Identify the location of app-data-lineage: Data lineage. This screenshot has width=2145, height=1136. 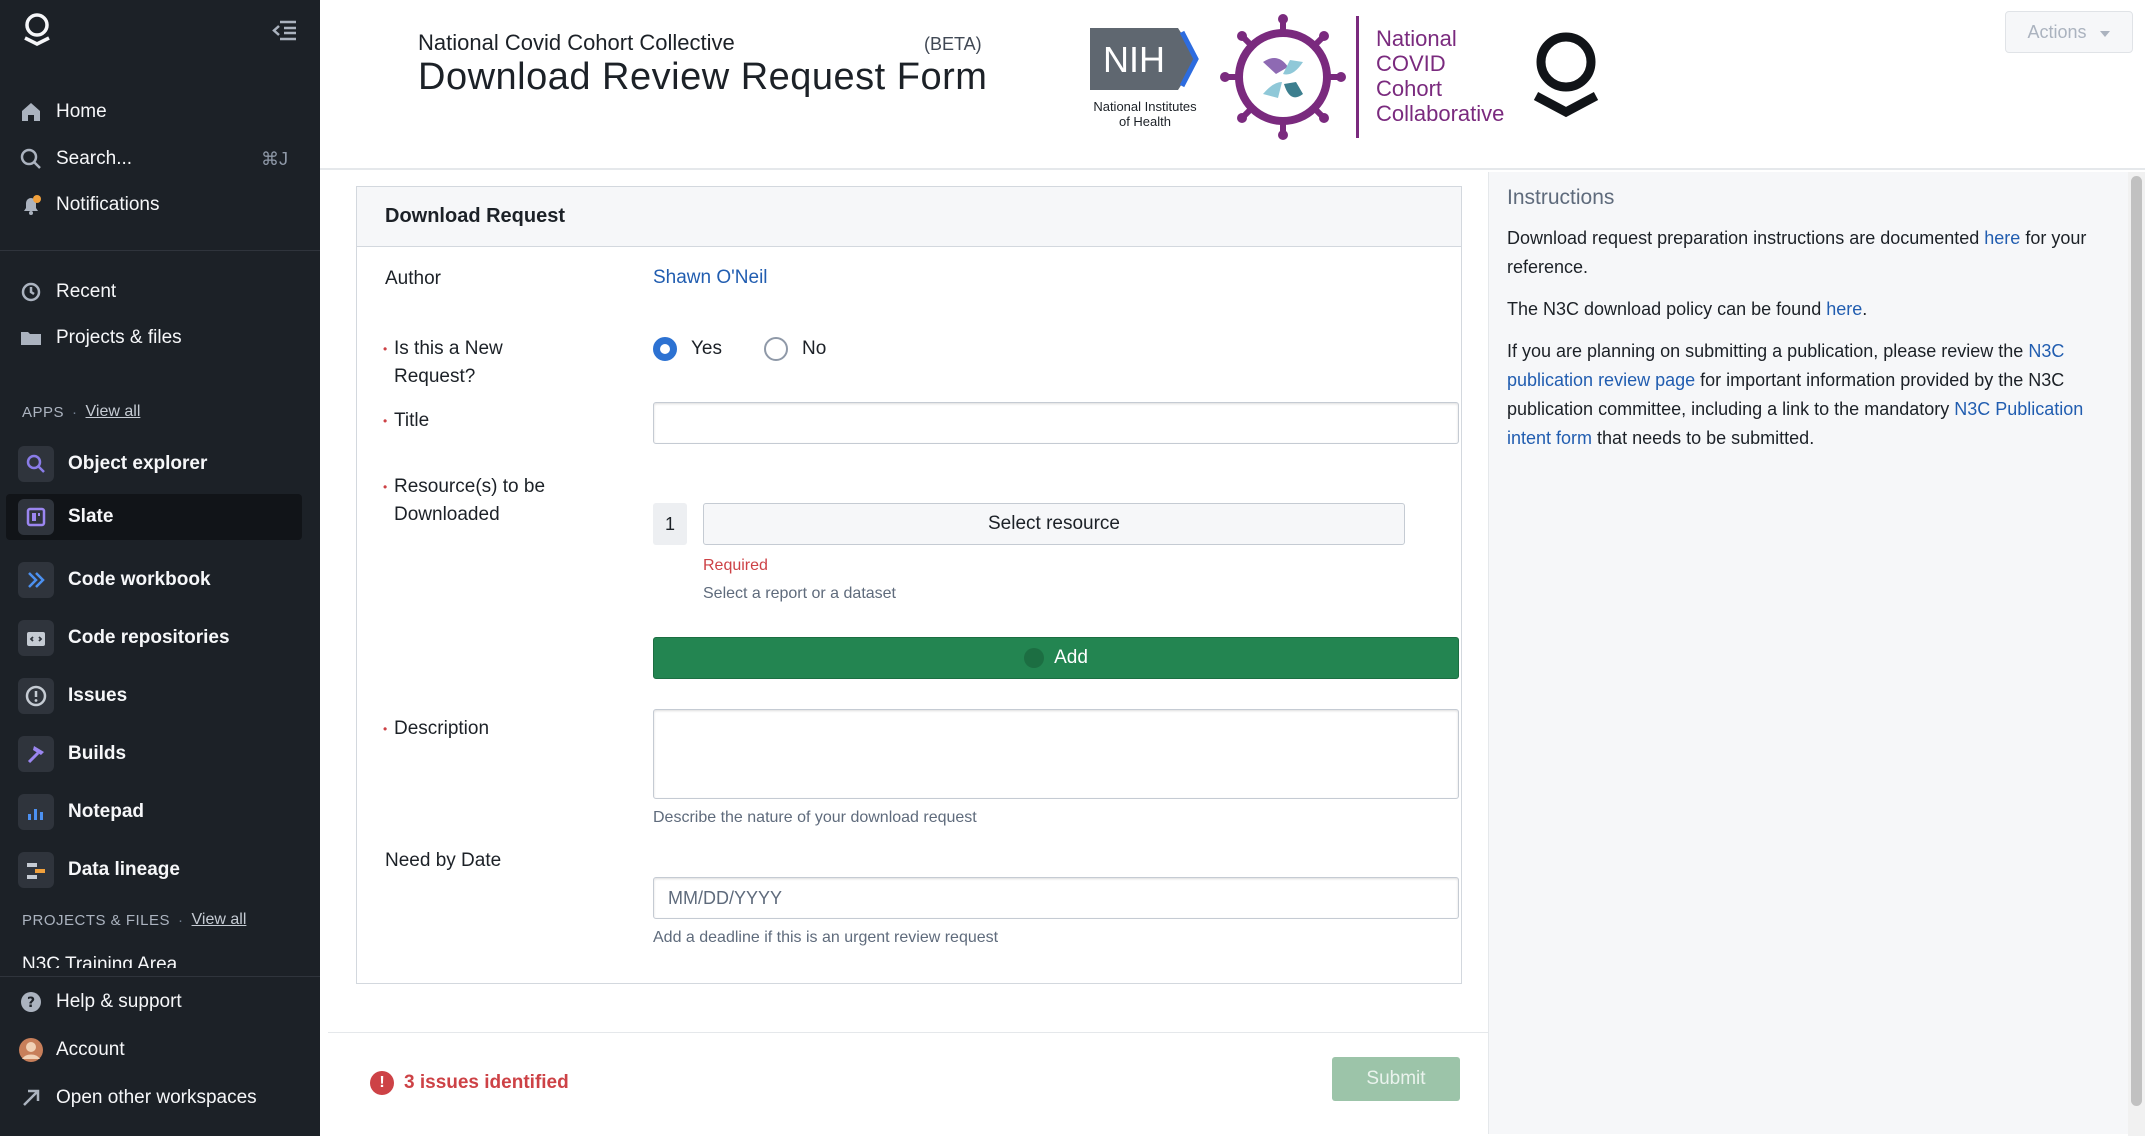
(154, 870).